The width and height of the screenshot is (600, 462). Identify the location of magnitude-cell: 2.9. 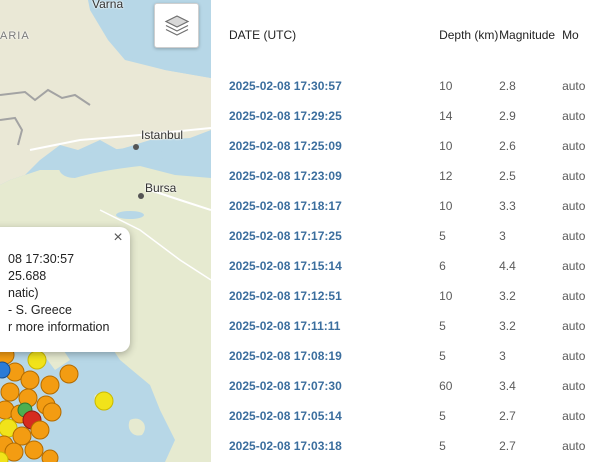
(507, 116).